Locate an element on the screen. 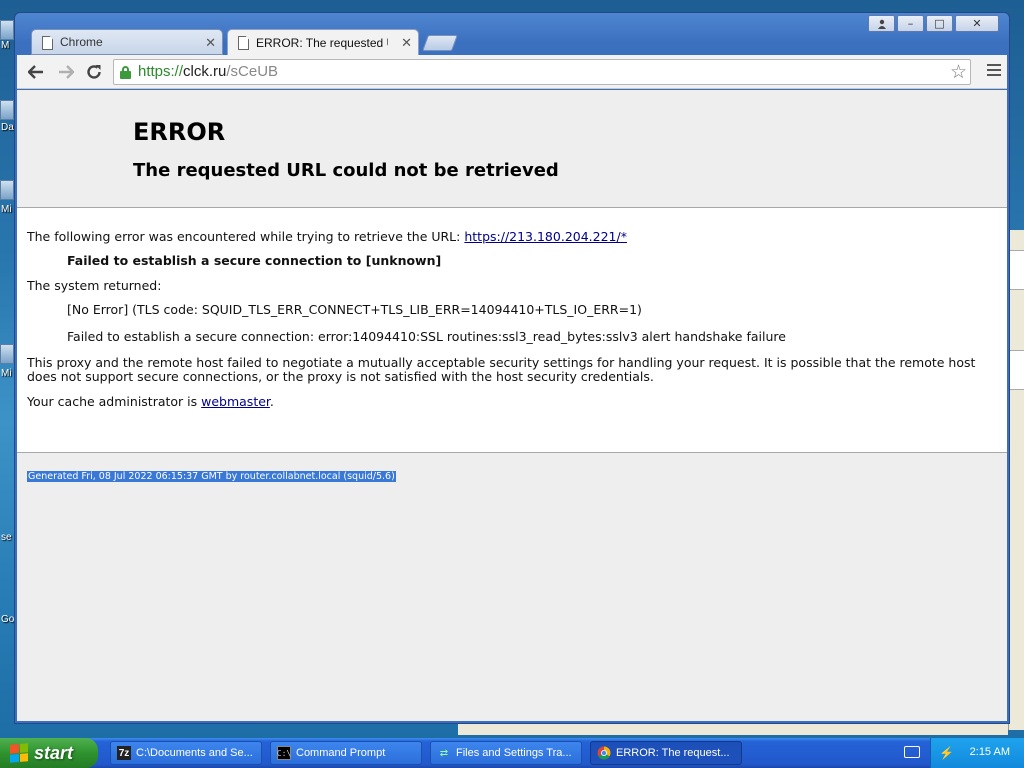  chrome-icon is located at coordinates (604, 753).